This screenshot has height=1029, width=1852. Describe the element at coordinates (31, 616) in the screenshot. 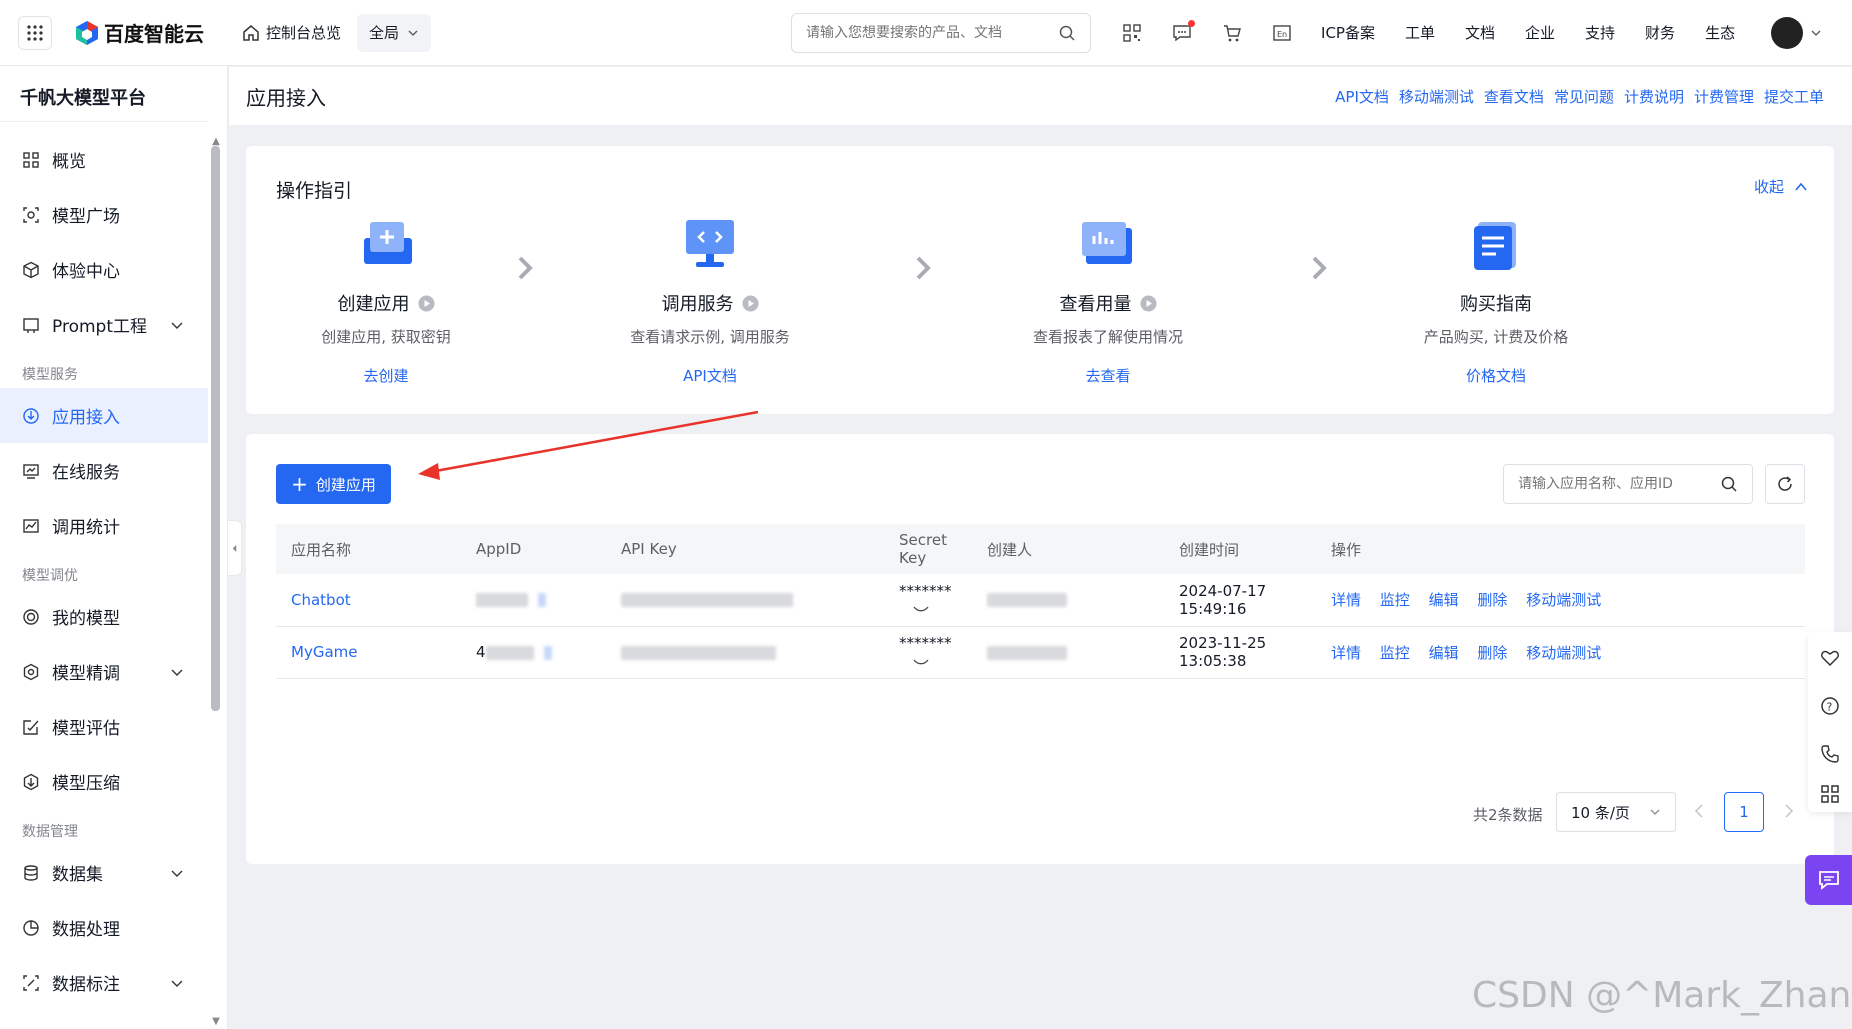

I see `target-icon` at that location.